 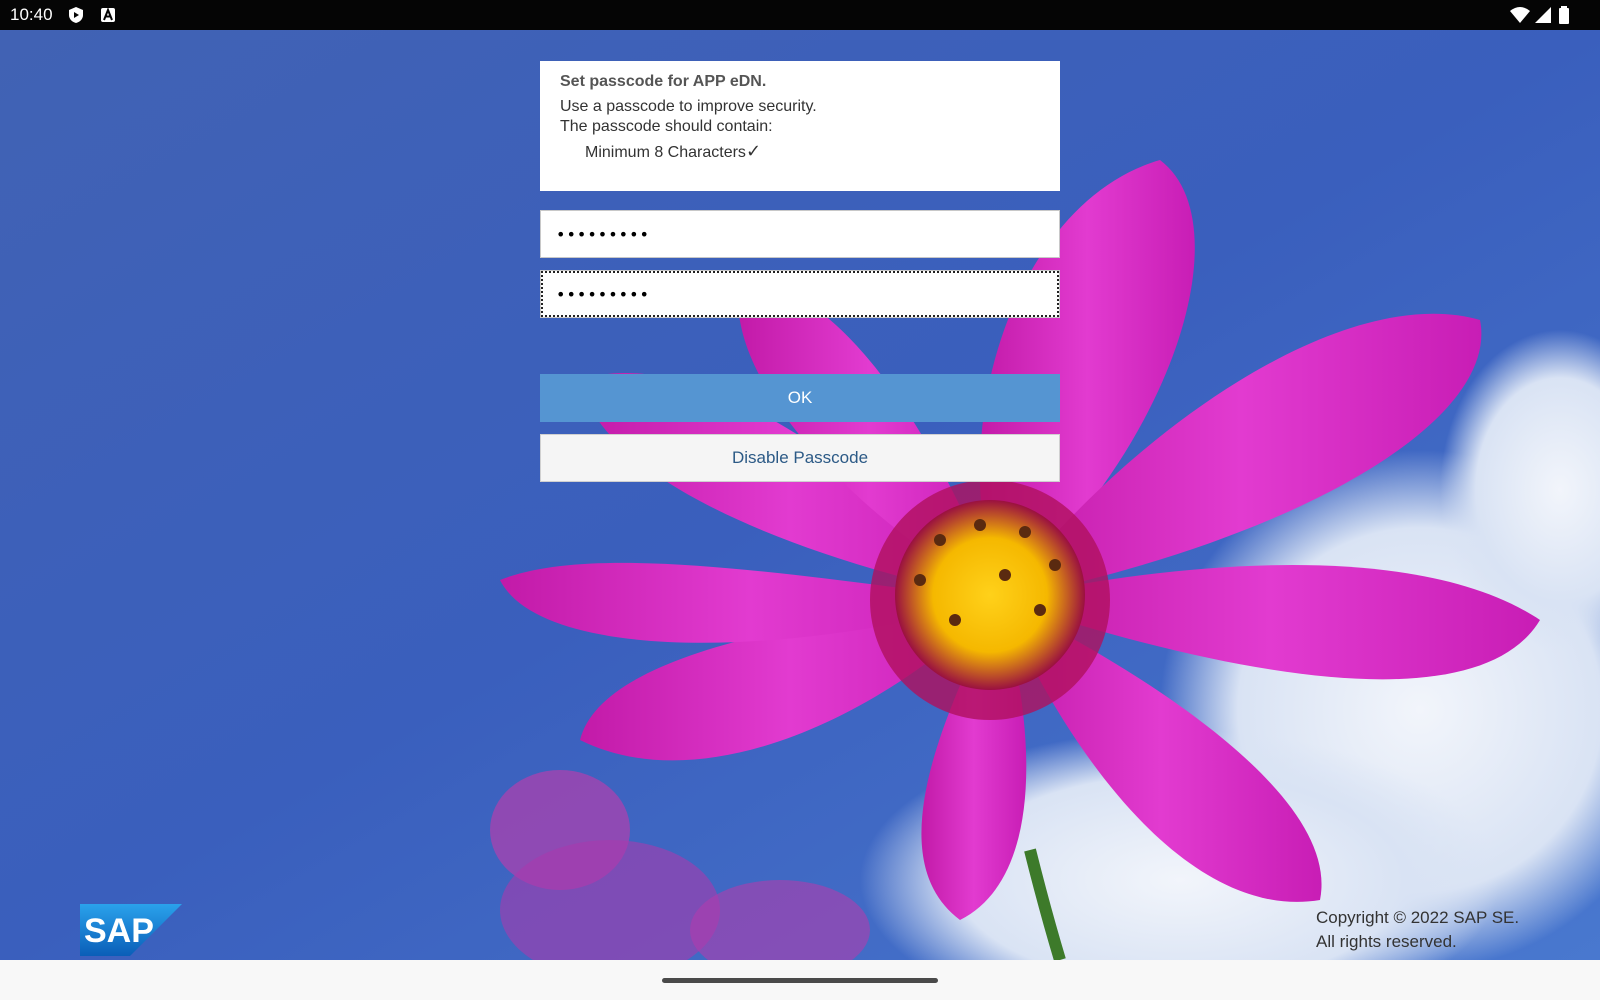 I want to click on dialog-requirements-heading: The passcode should contain:, so click(x=666, y=126).